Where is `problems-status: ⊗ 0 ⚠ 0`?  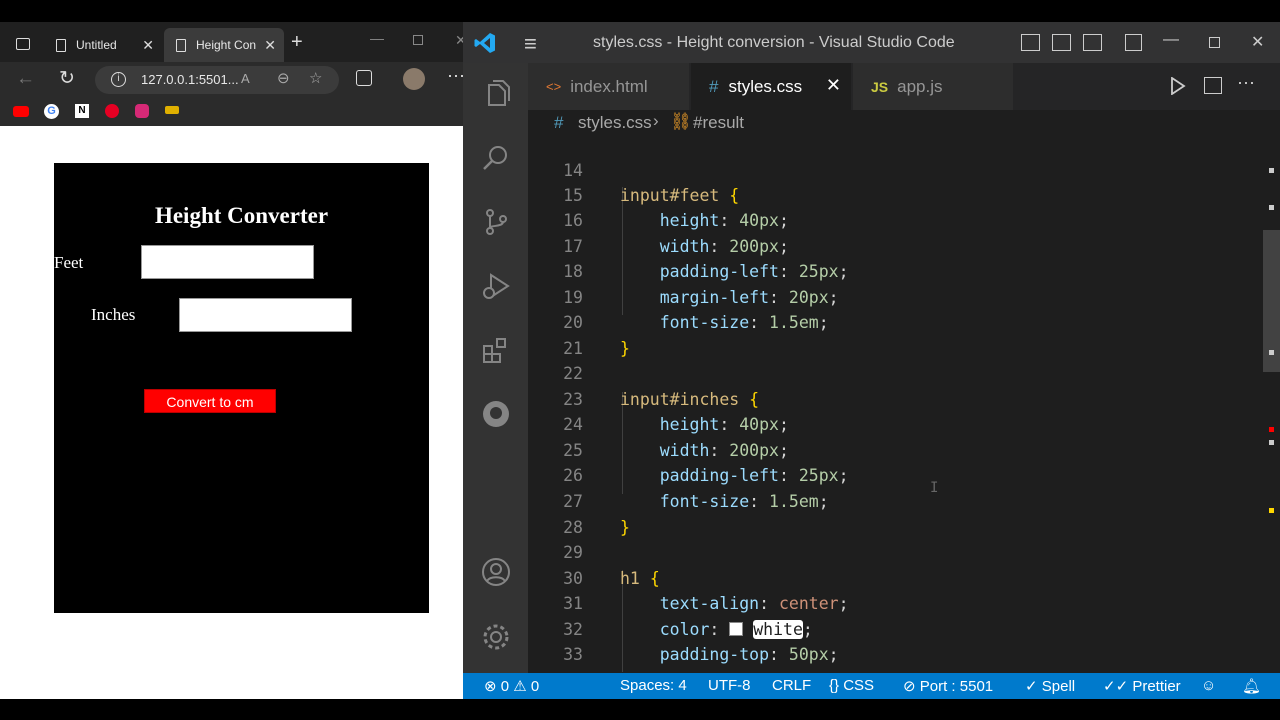
problems-status: ⊗ 0 ⚠ 0 is located at coordinates (511, 686).